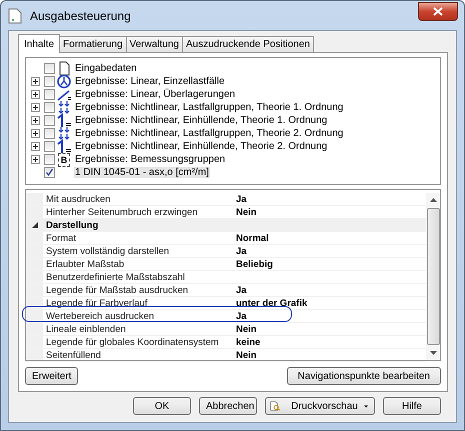 The height and width of the screenshot is (431, 465). What do you see at coordinates (81, 15) in the screenshot?
I see `window-title: Ausgabesteuerung` at bounding box center [81, 15].